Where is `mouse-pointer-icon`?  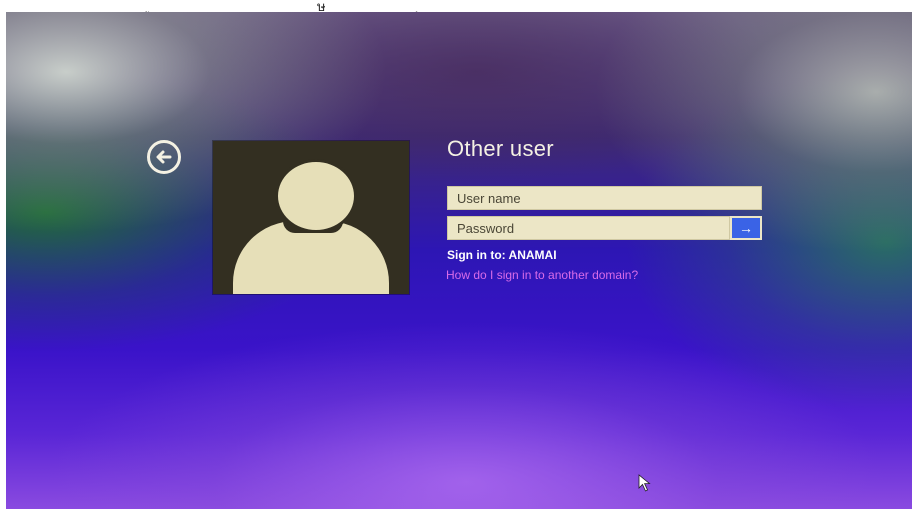 mouse-pointer-icon is located at coordinates (644, 483).